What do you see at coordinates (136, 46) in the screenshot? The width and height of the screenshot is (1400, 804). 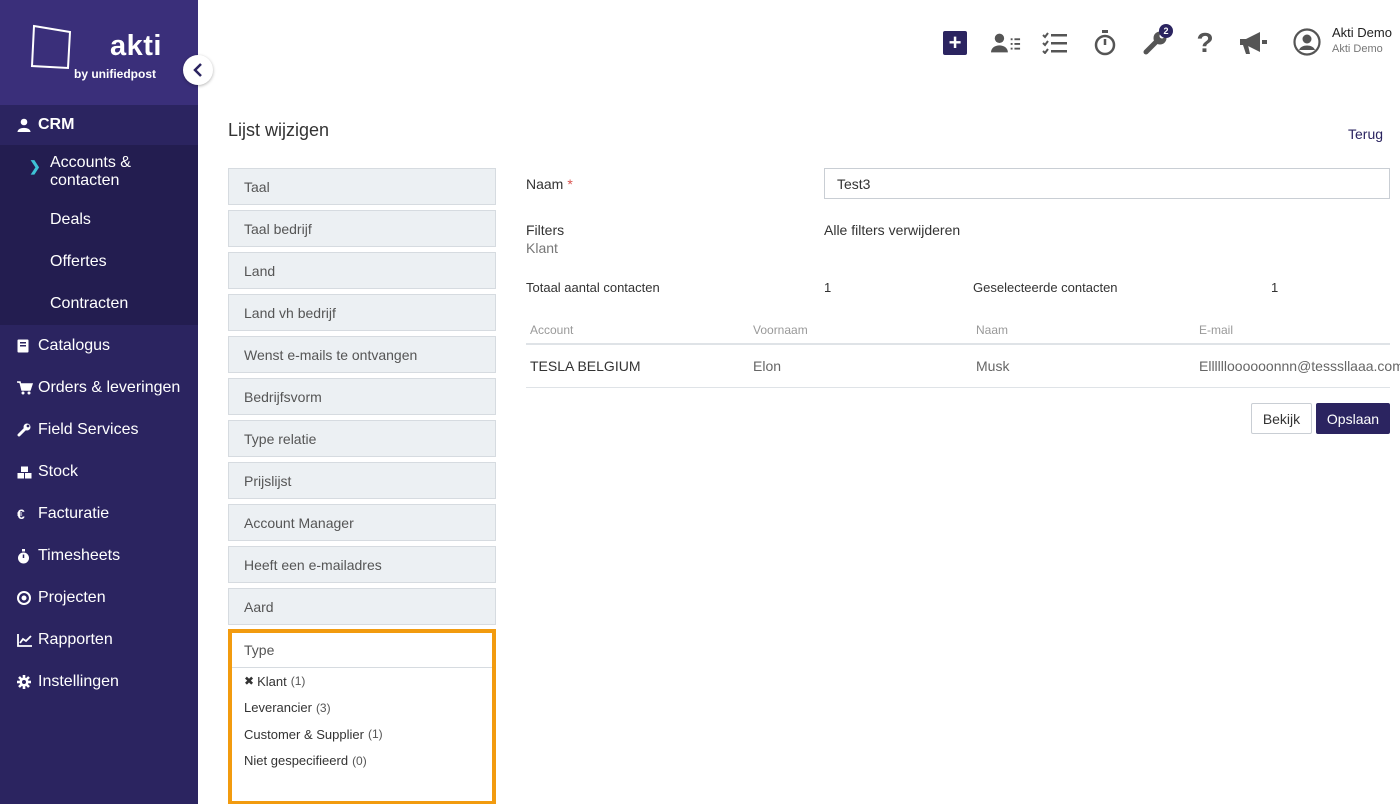 I see `logo-text: akti` at bounding box center [136, 46].